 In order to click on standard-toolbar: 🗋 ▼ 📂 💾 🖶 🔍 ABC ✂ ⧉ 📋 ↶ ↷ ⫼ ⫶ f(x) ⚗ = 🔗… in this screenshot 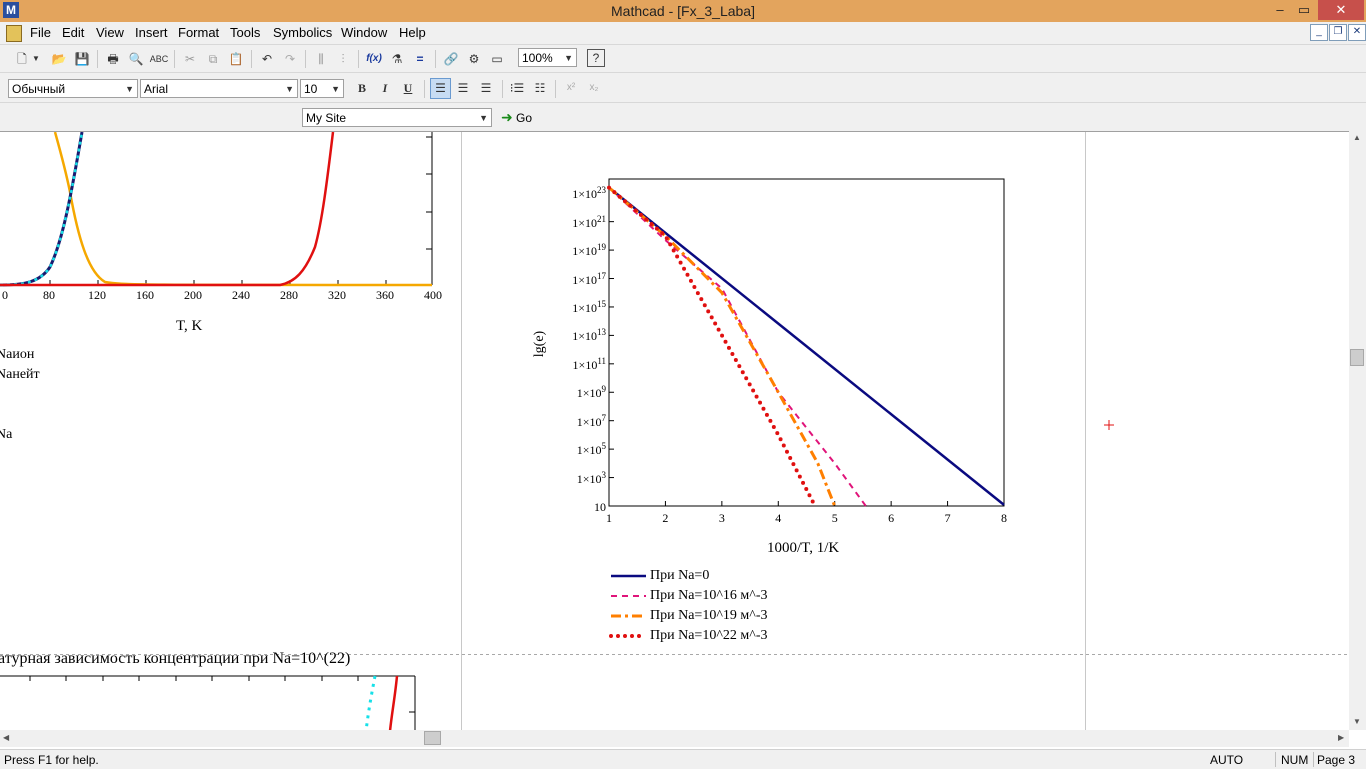, I will do `click(683, 58)`.